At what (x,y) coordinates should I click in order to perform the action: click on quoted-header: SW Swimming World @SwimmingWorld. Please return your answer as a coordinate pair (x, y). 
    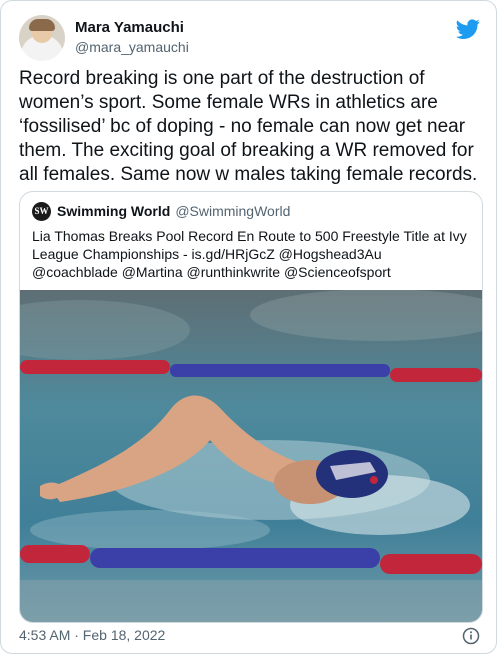
    Looking at the image, I should click on (161, 211).